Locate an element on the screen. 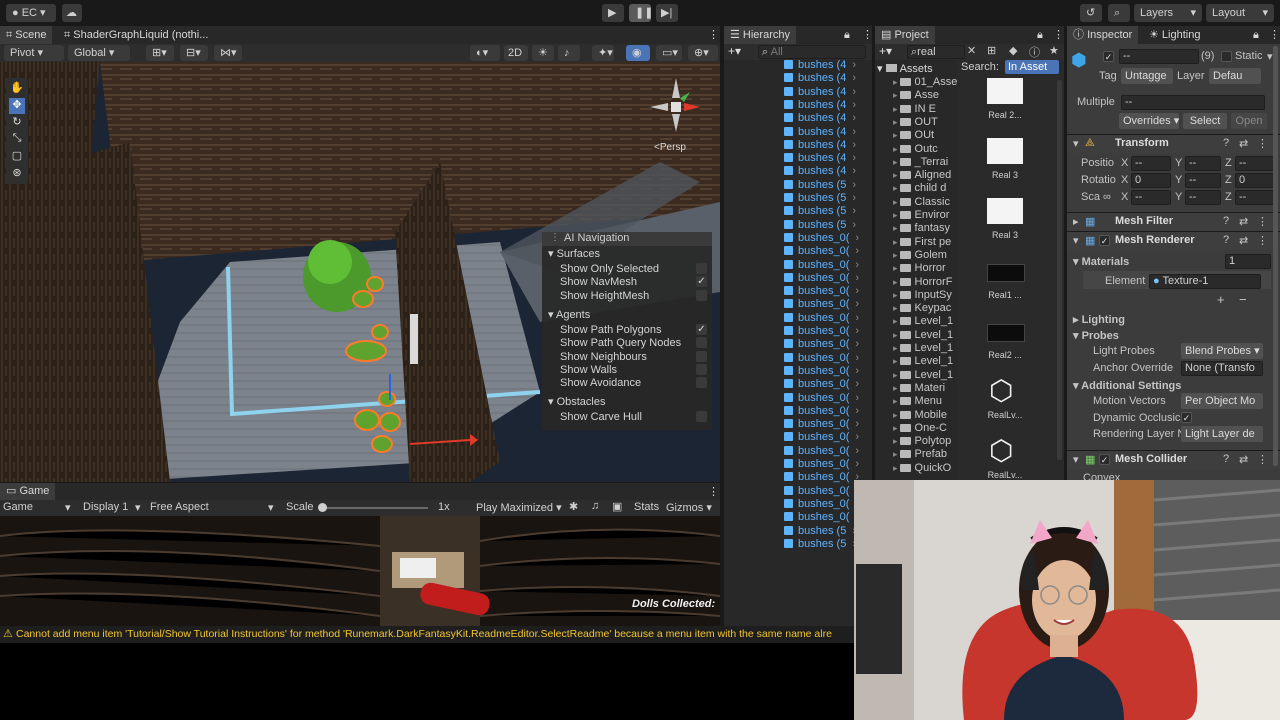 The width and height of the screenshot is (1280, 720). materials-count-field: 1 is located at coordinates (1248, 261).